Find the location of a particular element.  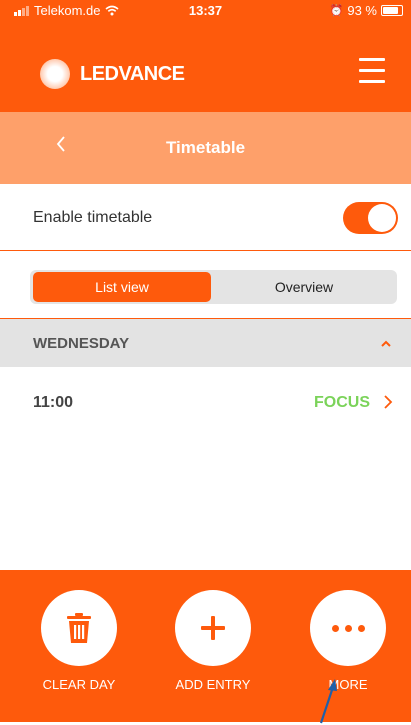

app-header: LEDVANCE is located at coordinates (205, 77).